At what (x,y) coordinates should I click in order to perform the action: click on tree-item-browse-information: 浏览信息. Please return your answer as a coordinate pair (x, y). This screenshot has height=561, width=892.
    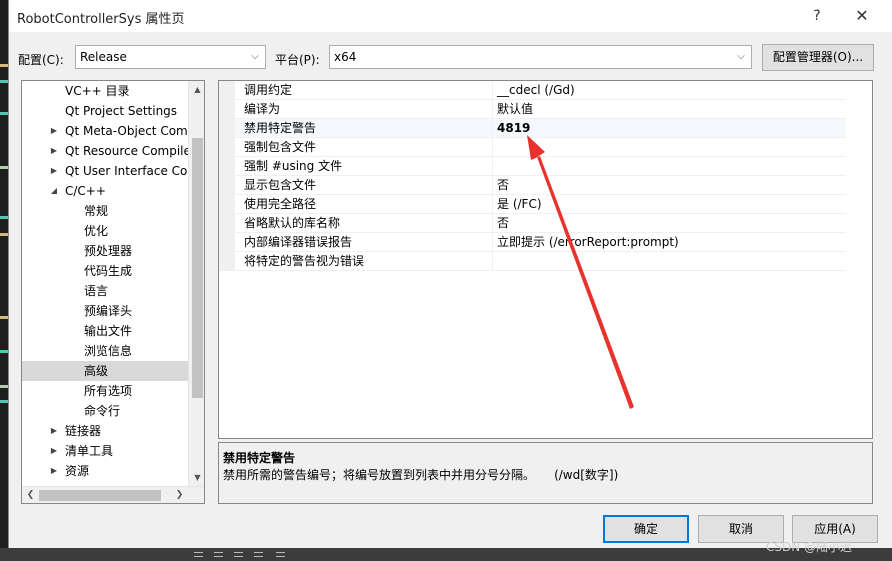
    Looking at the image, I should click on (105, 351).